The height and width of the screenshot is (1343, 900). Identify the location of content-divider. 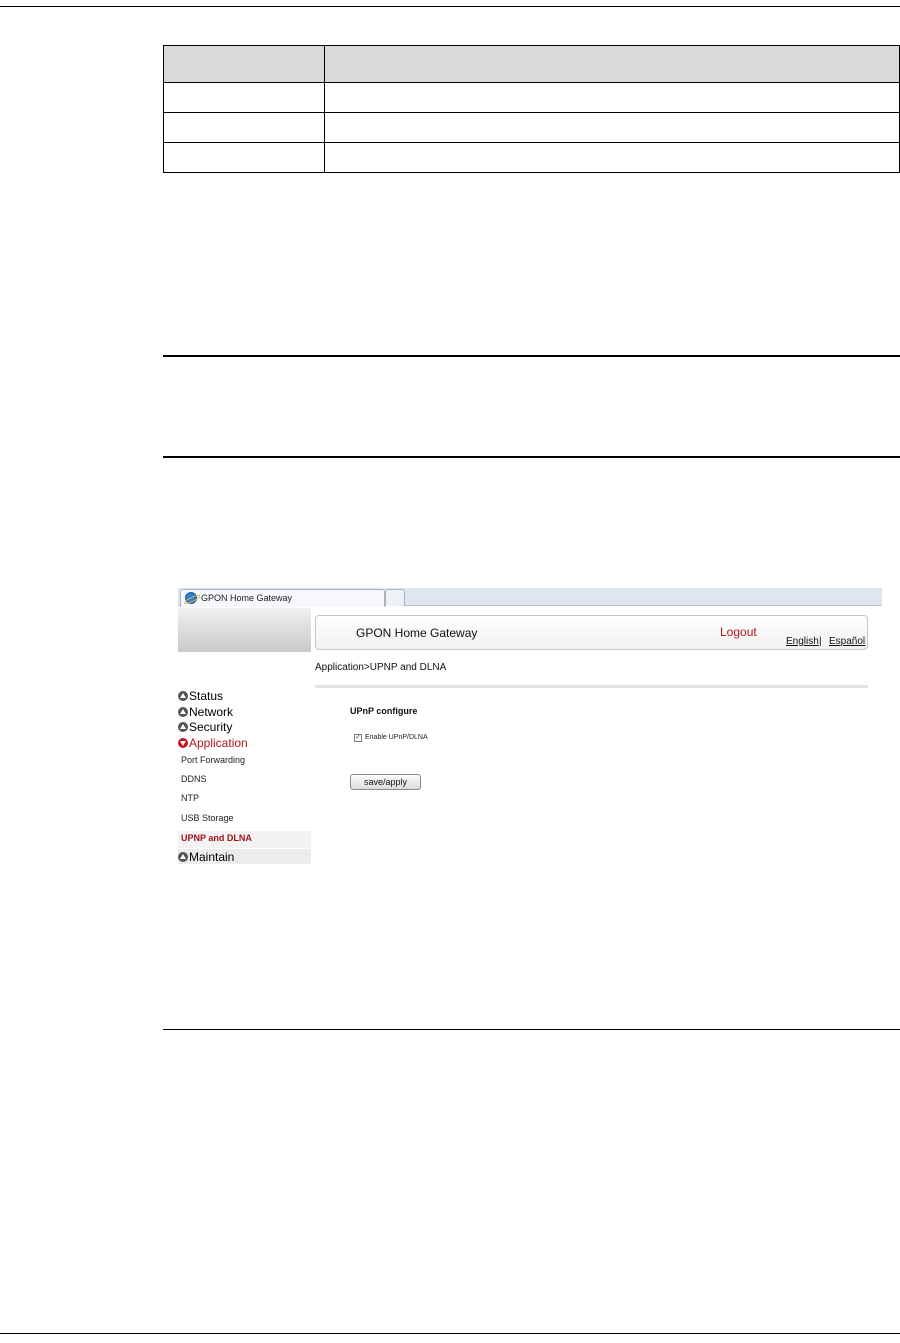
(591, 686).